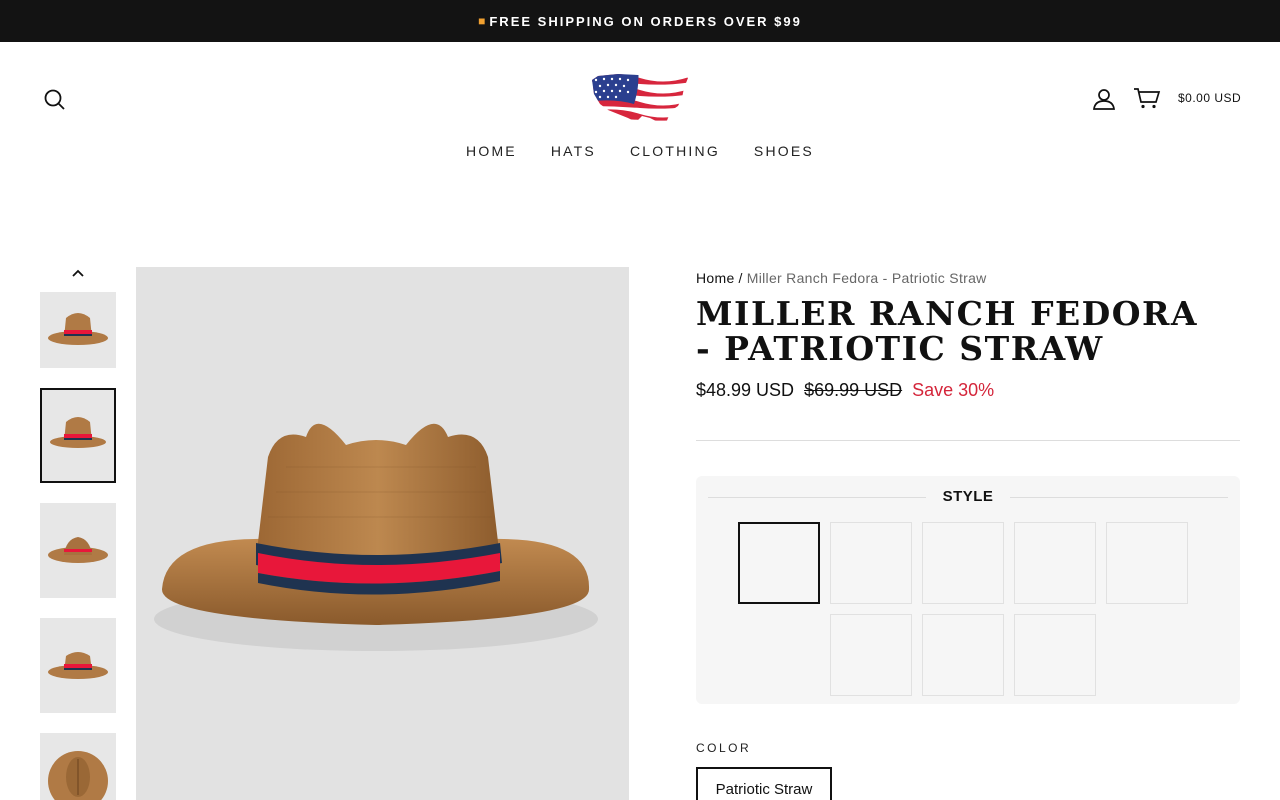 The image size is (1280, 800). I want to click on nav-shoes: SHOES, so click(784, 151).